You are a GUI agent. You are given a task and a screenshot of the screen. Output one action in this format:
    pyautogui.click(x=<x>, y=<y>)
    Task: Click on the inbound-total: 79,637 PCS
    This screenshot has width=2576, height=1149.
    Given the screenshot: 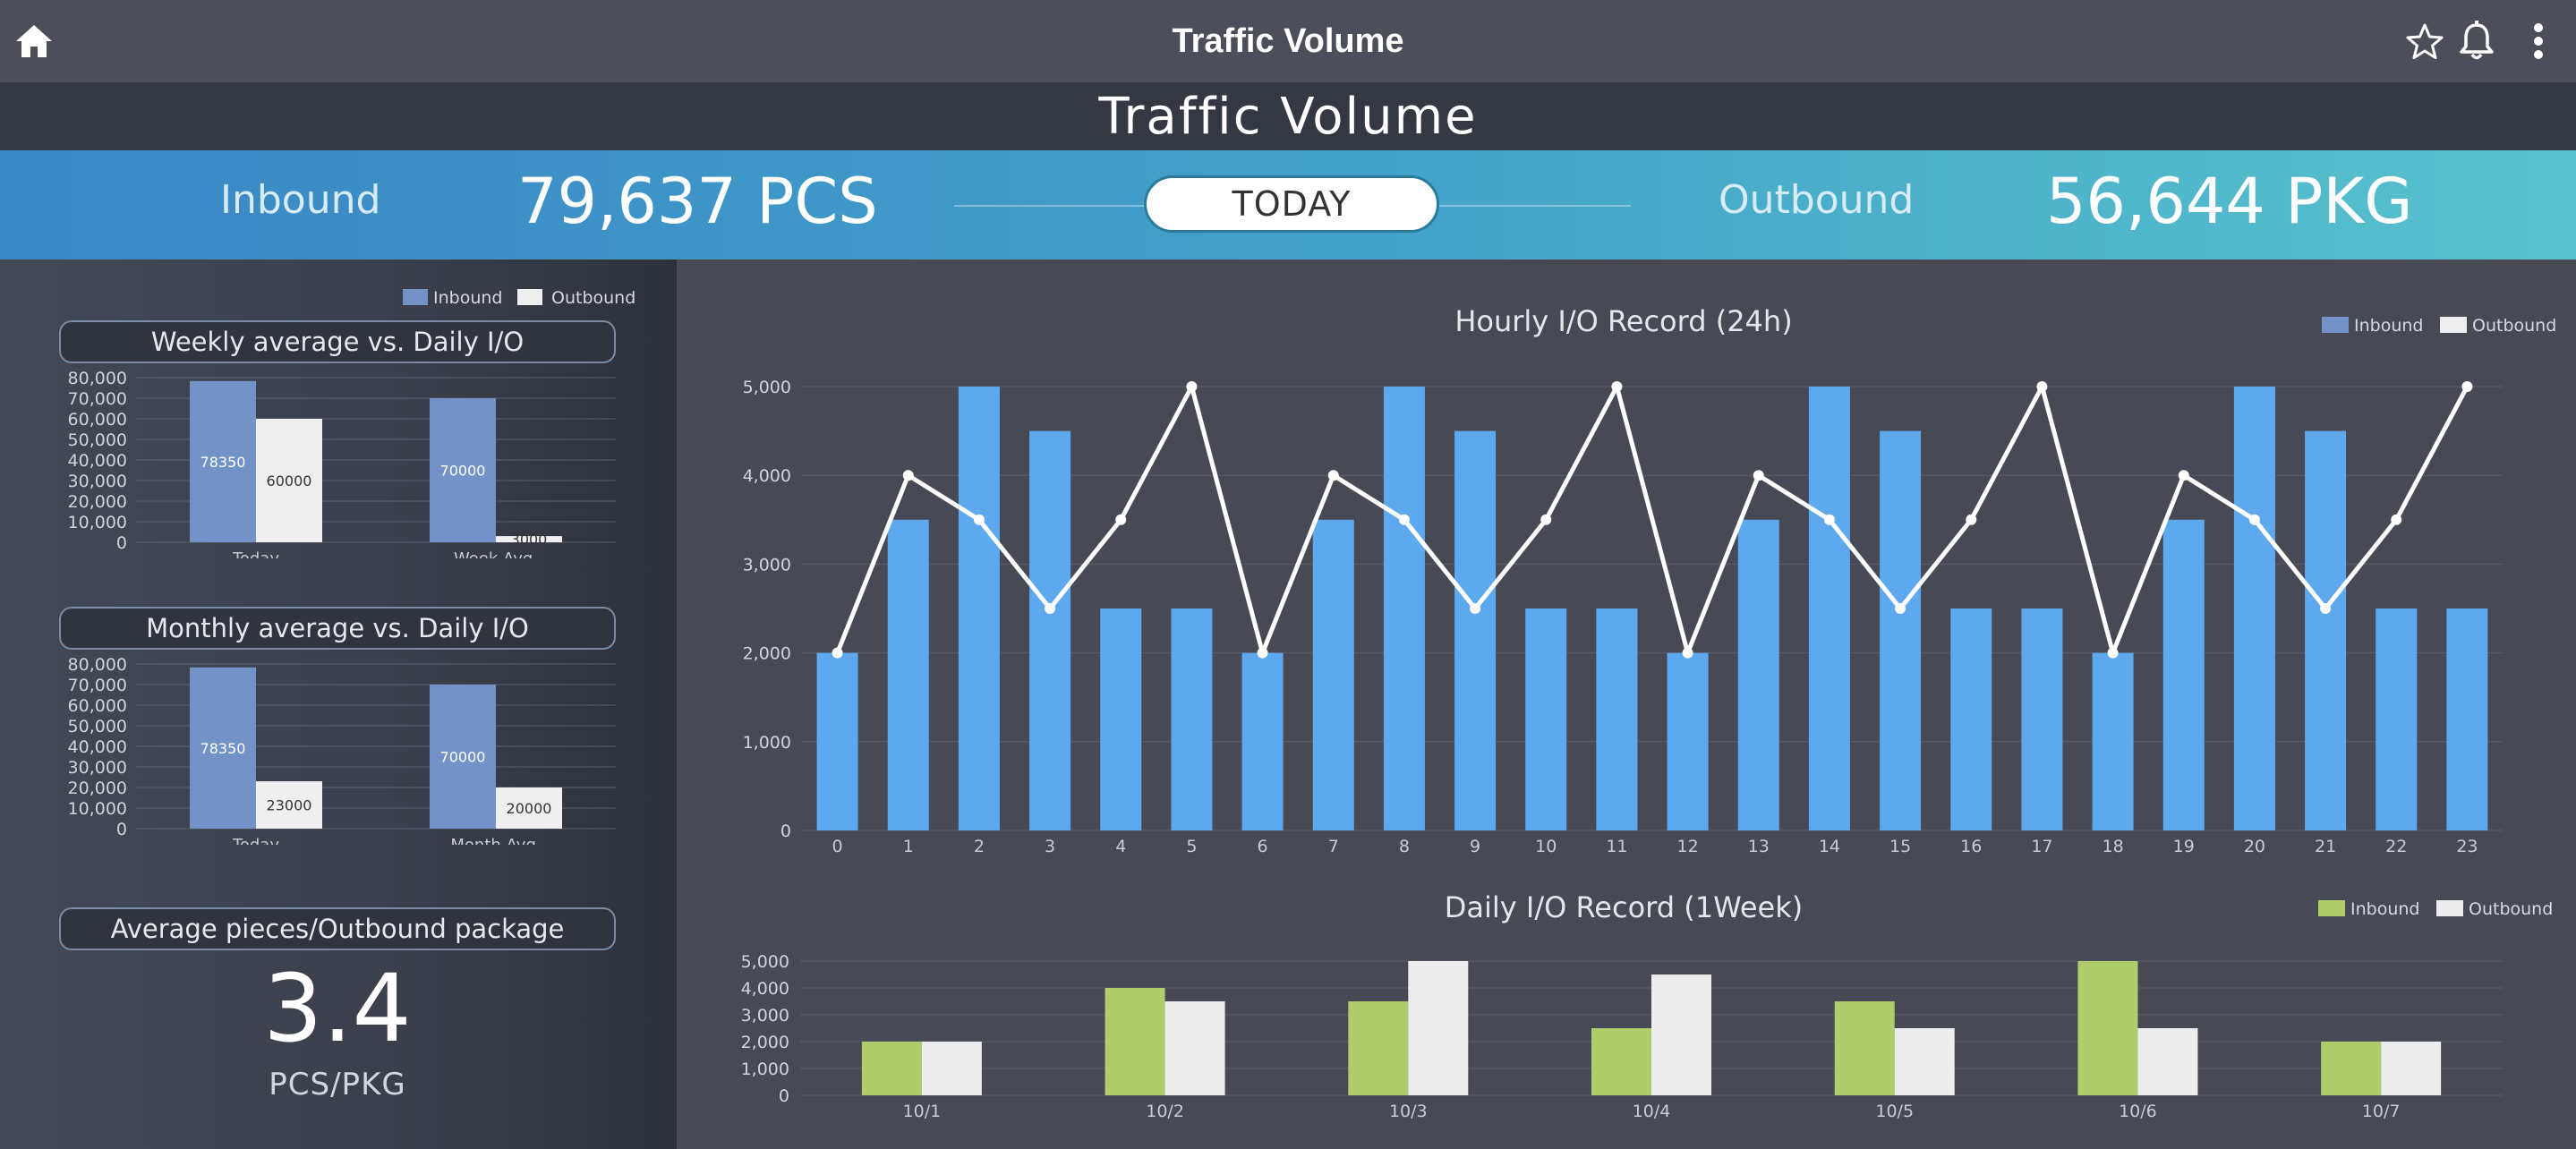 What is the action you would take?
    pyautogui.click(x=697, y=201)
    